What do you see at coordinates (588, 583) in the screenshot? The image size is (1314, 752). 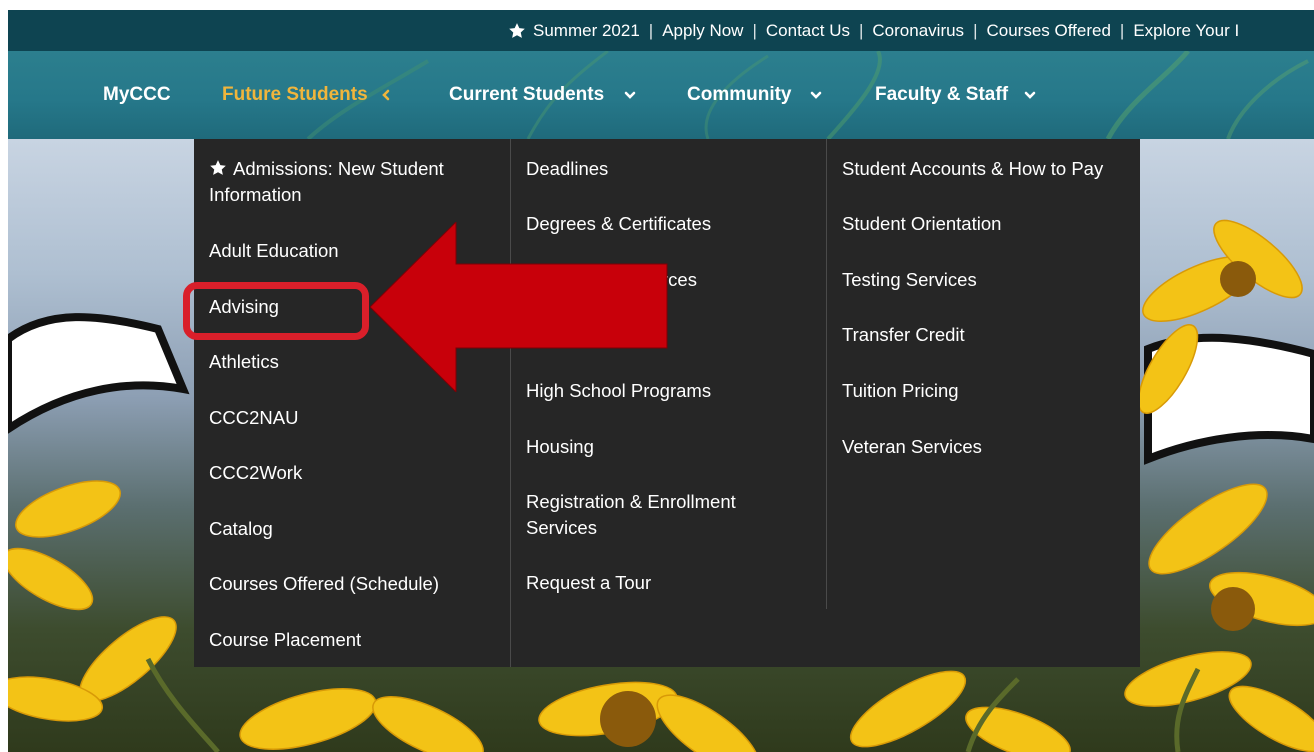 I see `menu-item-request-tour: Request a Tour` at bounding box center [588, 583].